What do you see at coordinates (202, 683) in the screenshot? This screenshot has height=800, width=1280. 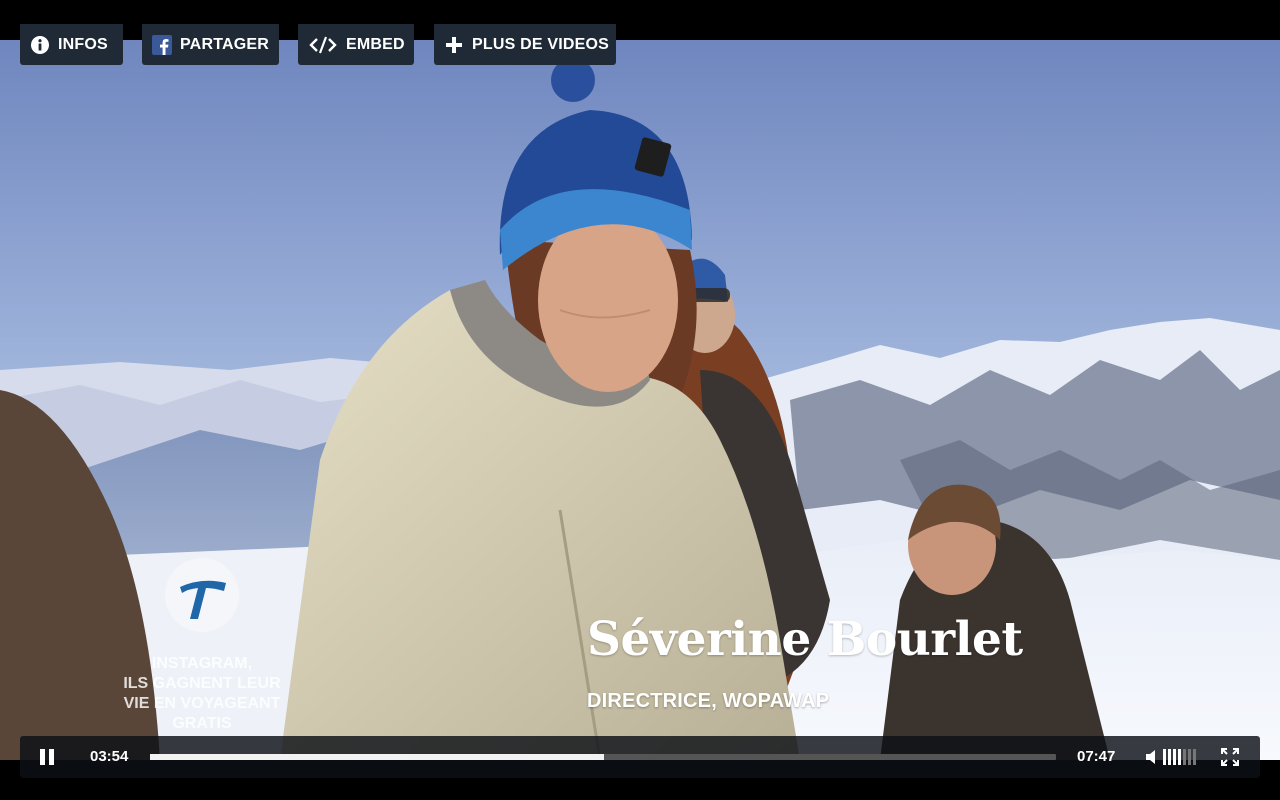 I see `brand-caption-line: ILS GAGNENT LEUR` at bounding box center [202, 683].